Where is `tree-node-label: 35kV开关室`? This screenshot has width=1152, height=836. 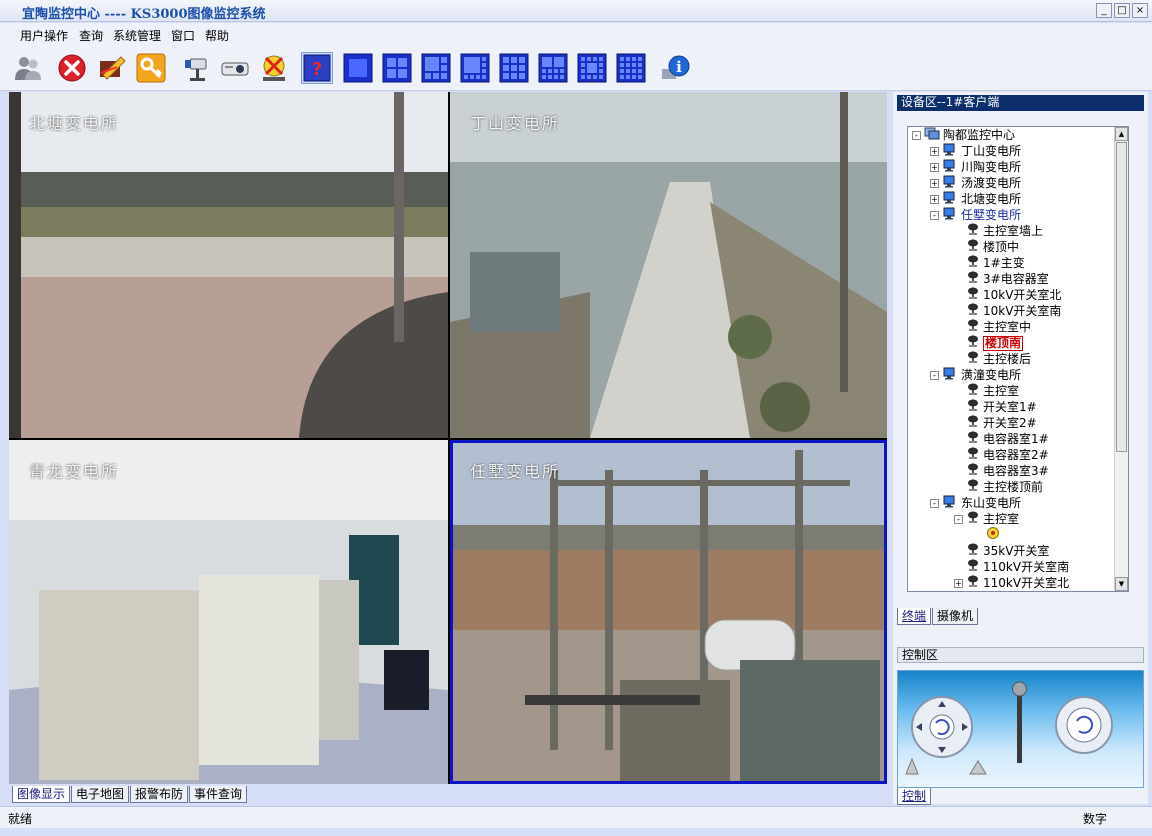 tree-node-label: 35kV开关室 is located at coordinates (1016, 551).